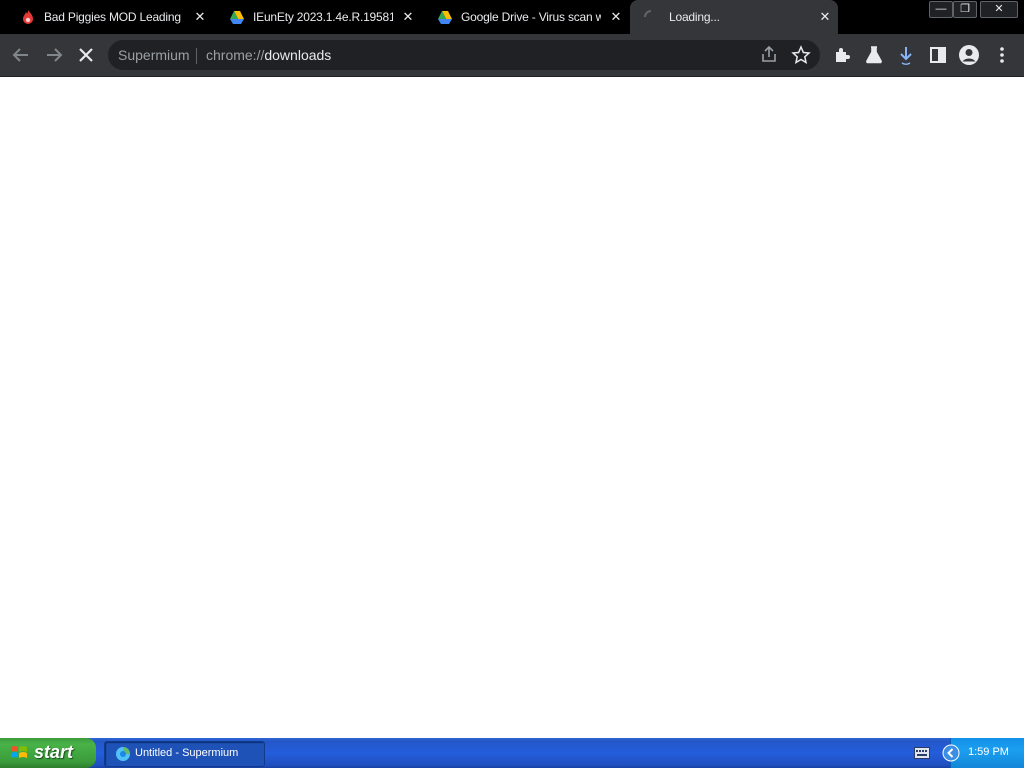 The image size is (1024, 768). What do you see at coordinates (54, 55) in the screenshot?
I see `forward-icon` at bounding box center [54, 55].